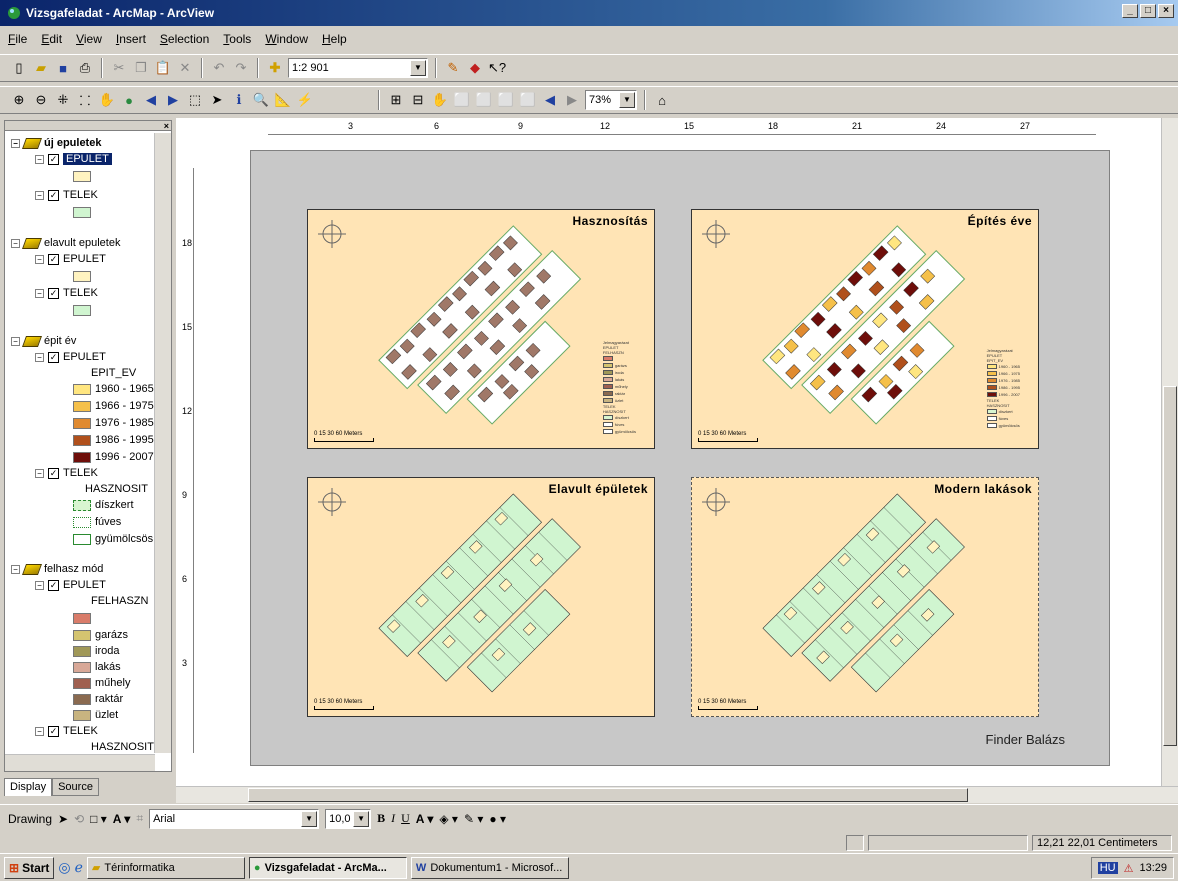 This screenshot has height=881, width=1178. Describe the element at coordinates (275, 68) in the screenshot. I see `add-data-icon: ✚` at that location.